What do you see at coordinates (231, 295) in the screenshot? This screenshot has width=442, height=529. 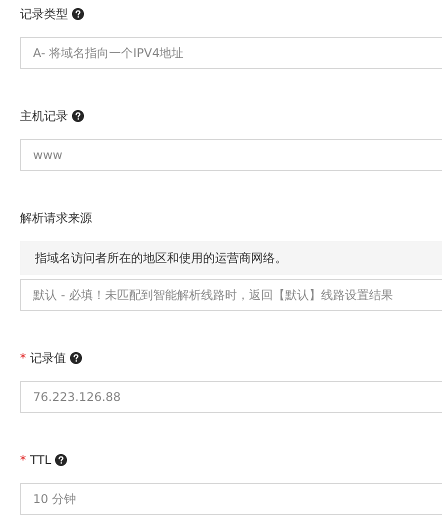 I see `input-field: 默认 - 必填！未匹配到智能解析线路时，返回【默认】线路设置结果` at bounding box center [231, 295].